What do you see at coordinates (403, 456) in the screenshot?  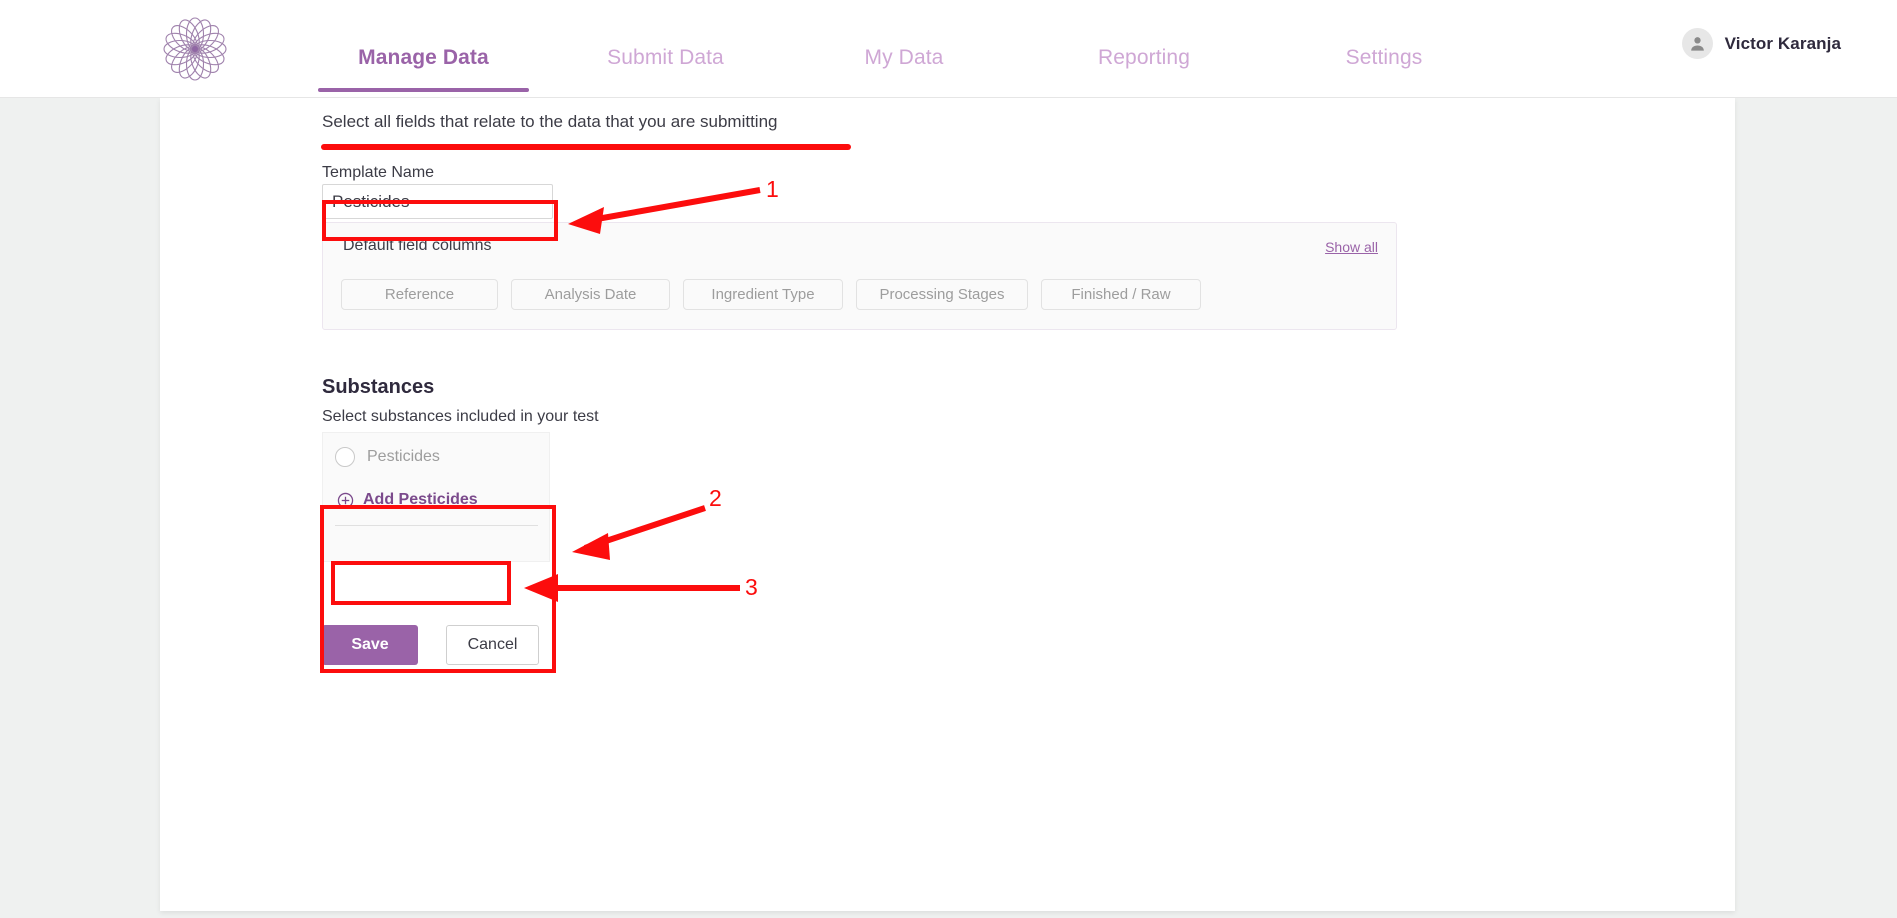 I see `substance-option-label: Pesticides` at bounding box center [403, 456].